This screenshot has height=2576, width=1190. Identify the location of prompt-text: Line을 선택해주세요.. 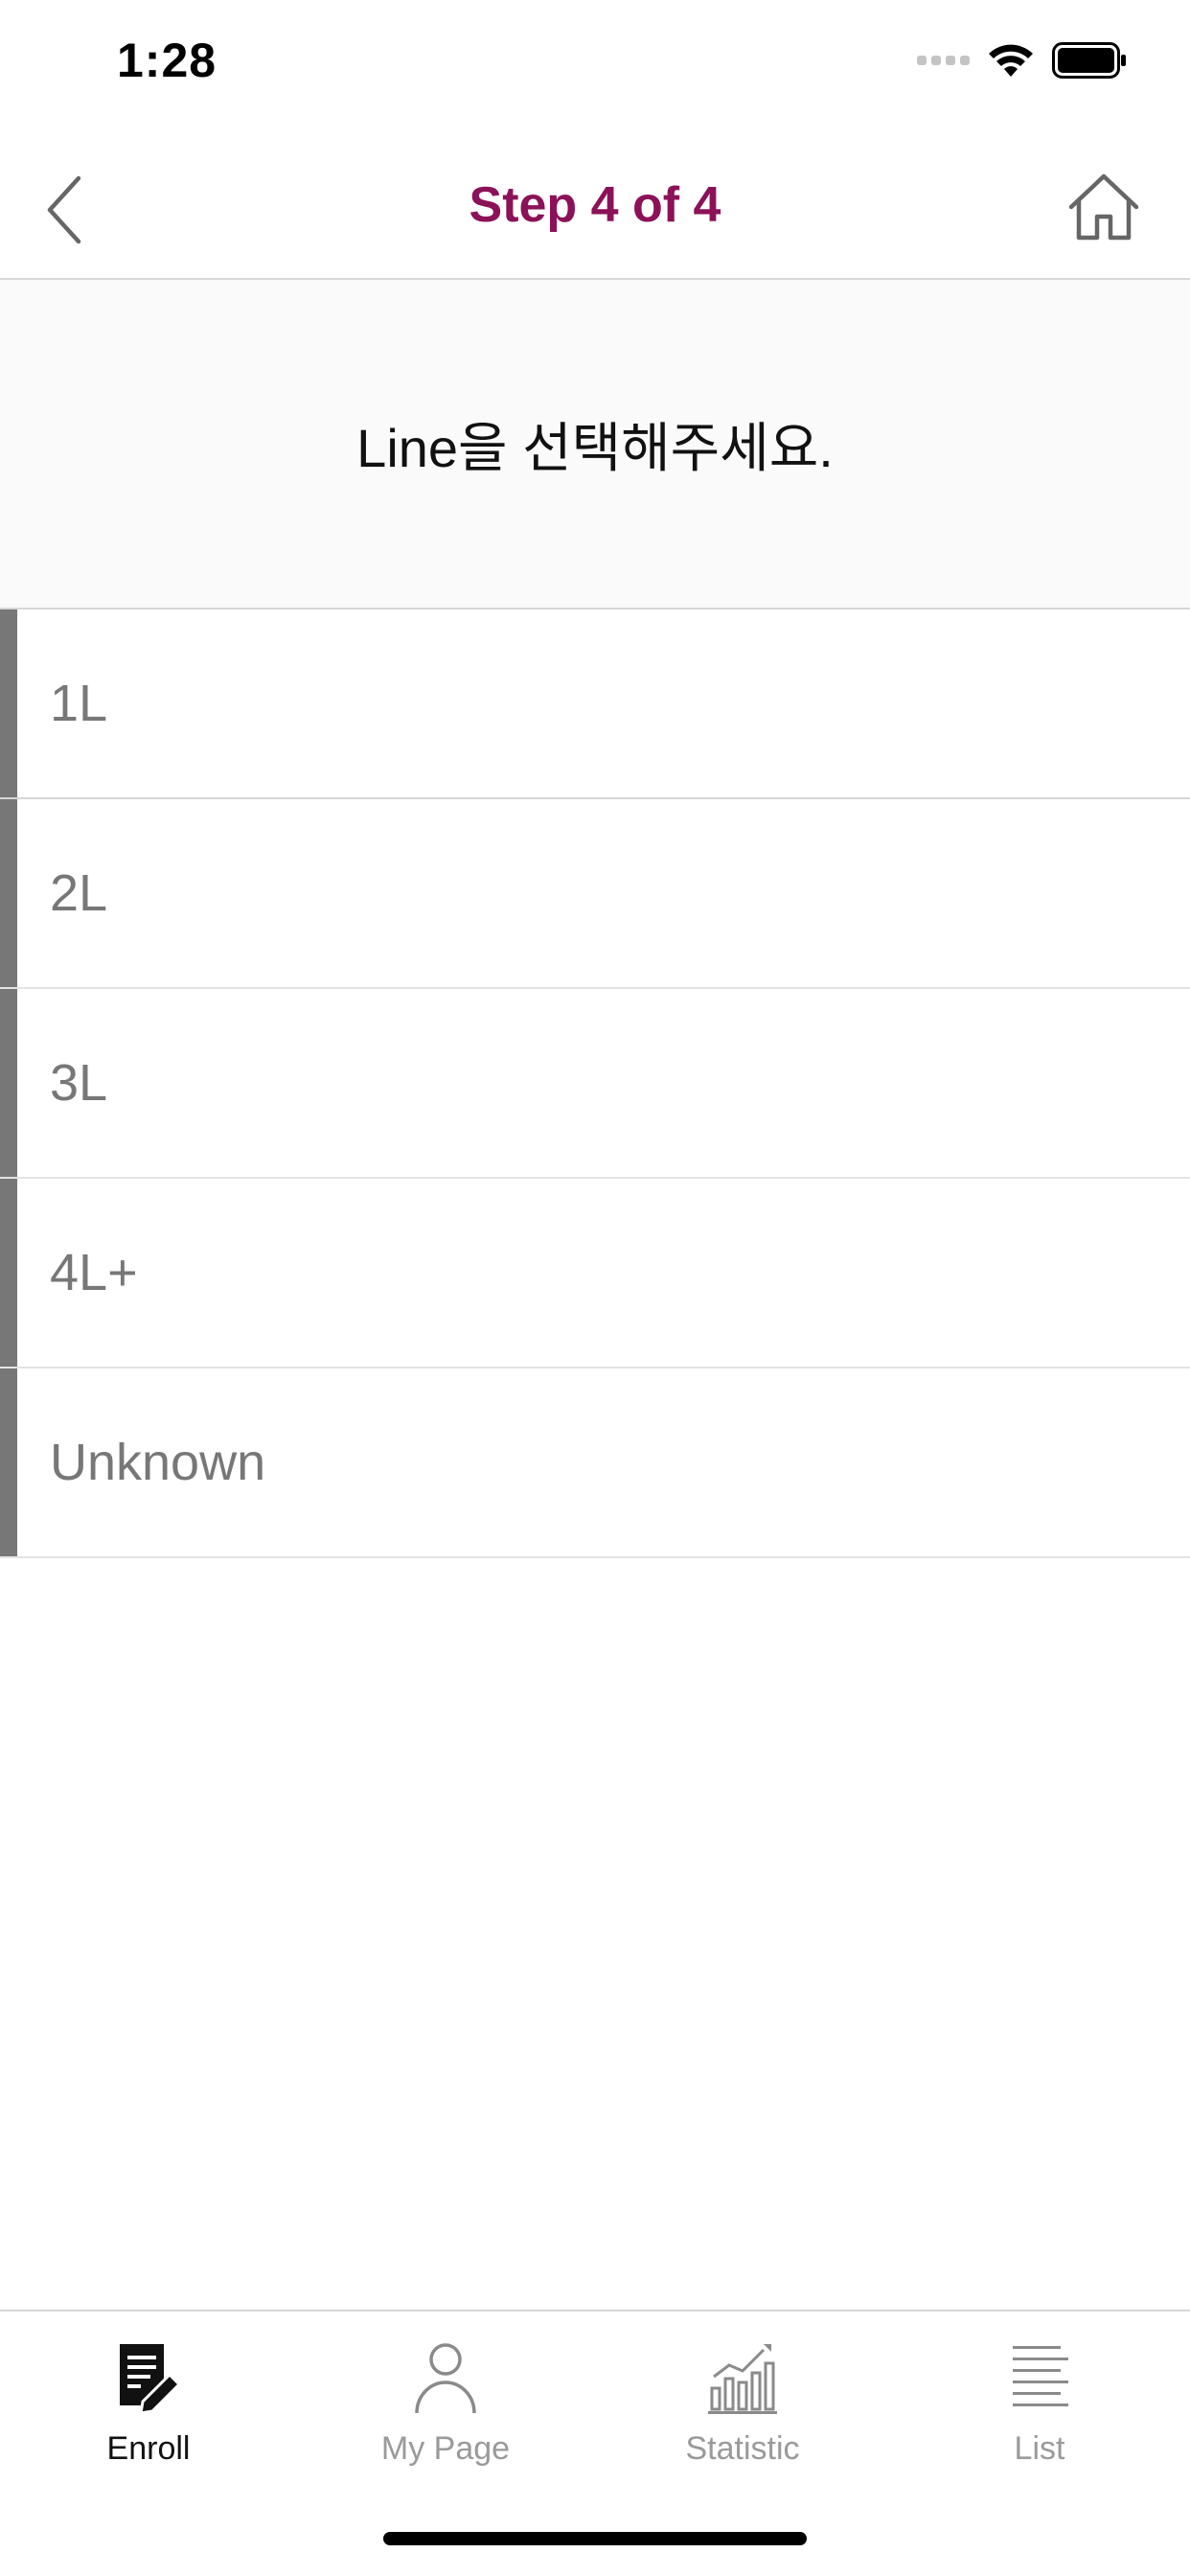
(595, 447).